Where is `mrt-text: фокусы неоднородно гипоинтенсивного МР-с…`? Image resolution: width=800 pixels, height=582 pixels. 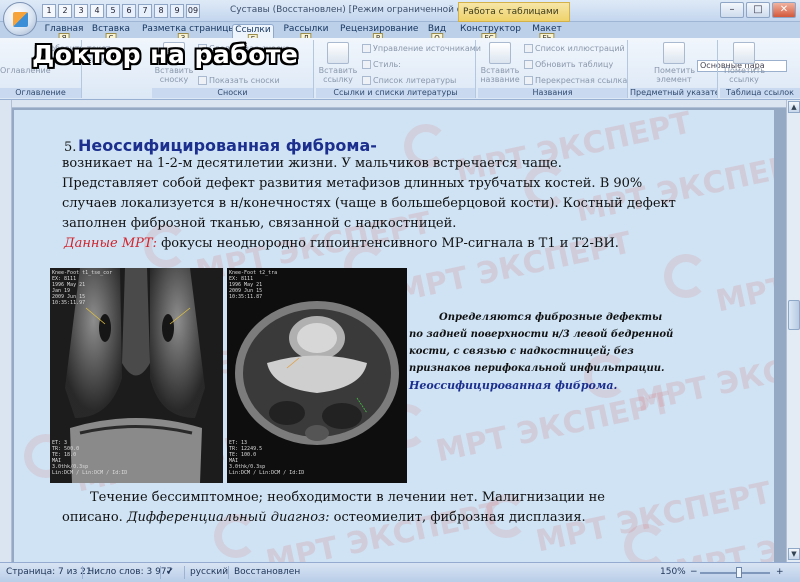 mrt-text: фокусы неоднородно гипоинтенсивного МР-с… is located at coordinates (387, 243).